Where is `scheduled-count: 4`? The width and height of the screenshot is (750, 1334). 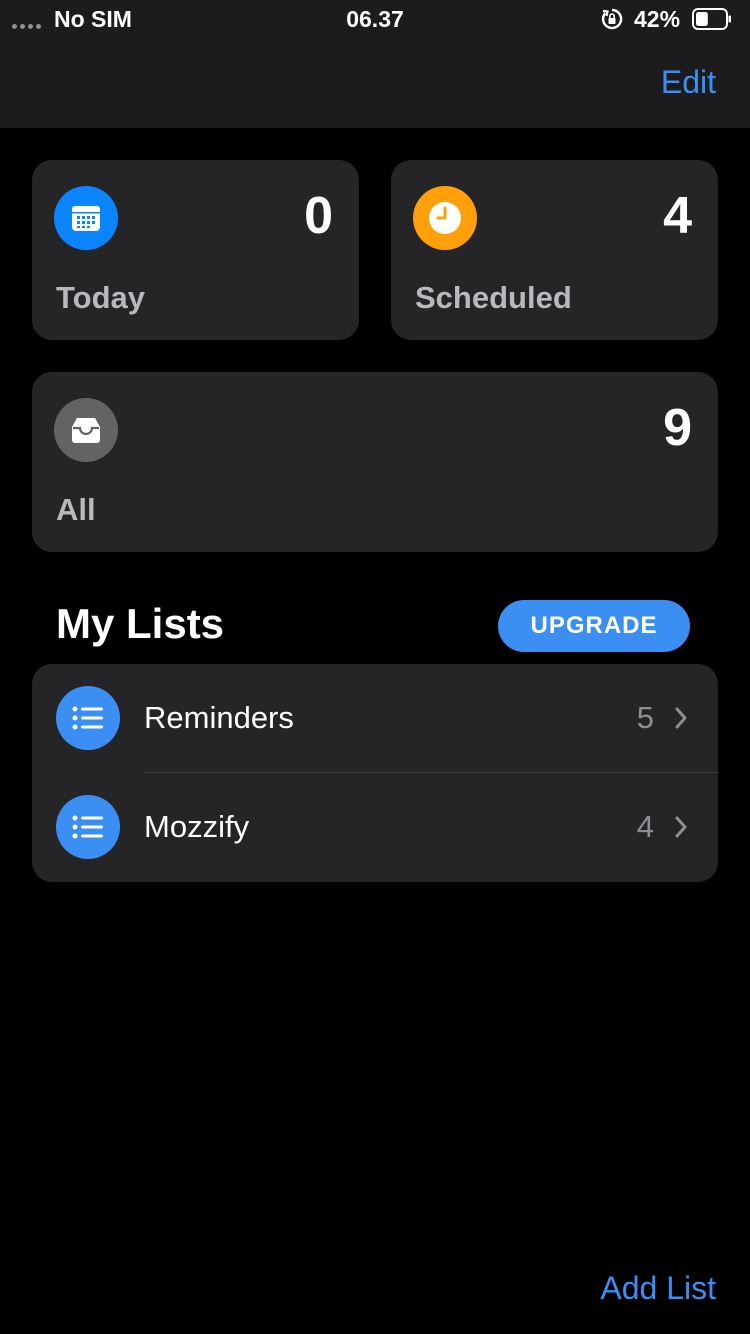 scheduled-count: 4 is located at coordinates (677, 216).